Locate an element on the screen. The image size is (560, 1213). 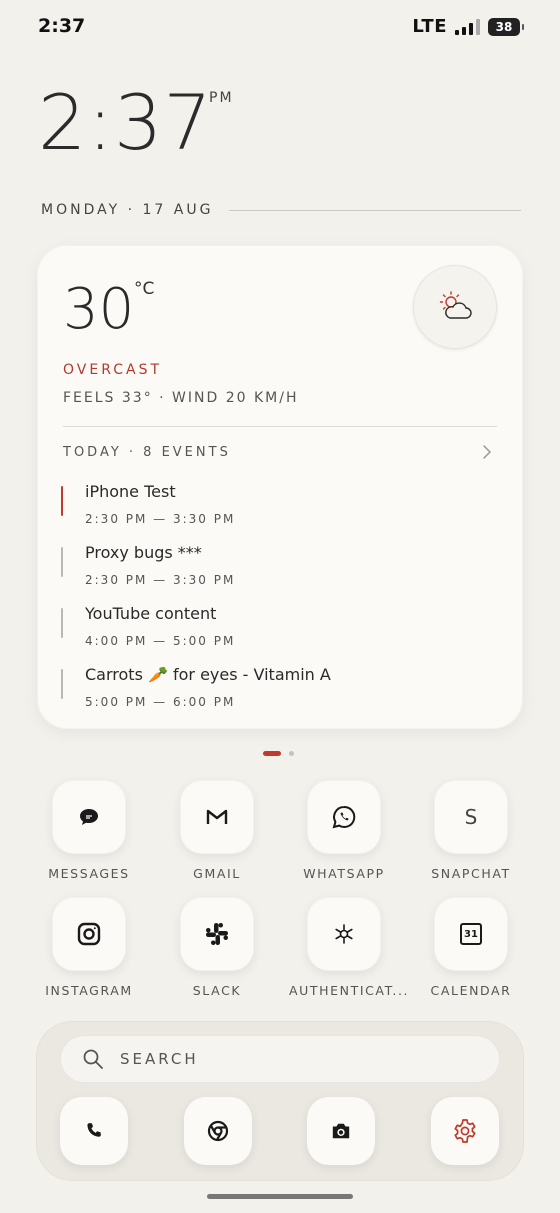
date-divider is located at coordinates (375, 210).